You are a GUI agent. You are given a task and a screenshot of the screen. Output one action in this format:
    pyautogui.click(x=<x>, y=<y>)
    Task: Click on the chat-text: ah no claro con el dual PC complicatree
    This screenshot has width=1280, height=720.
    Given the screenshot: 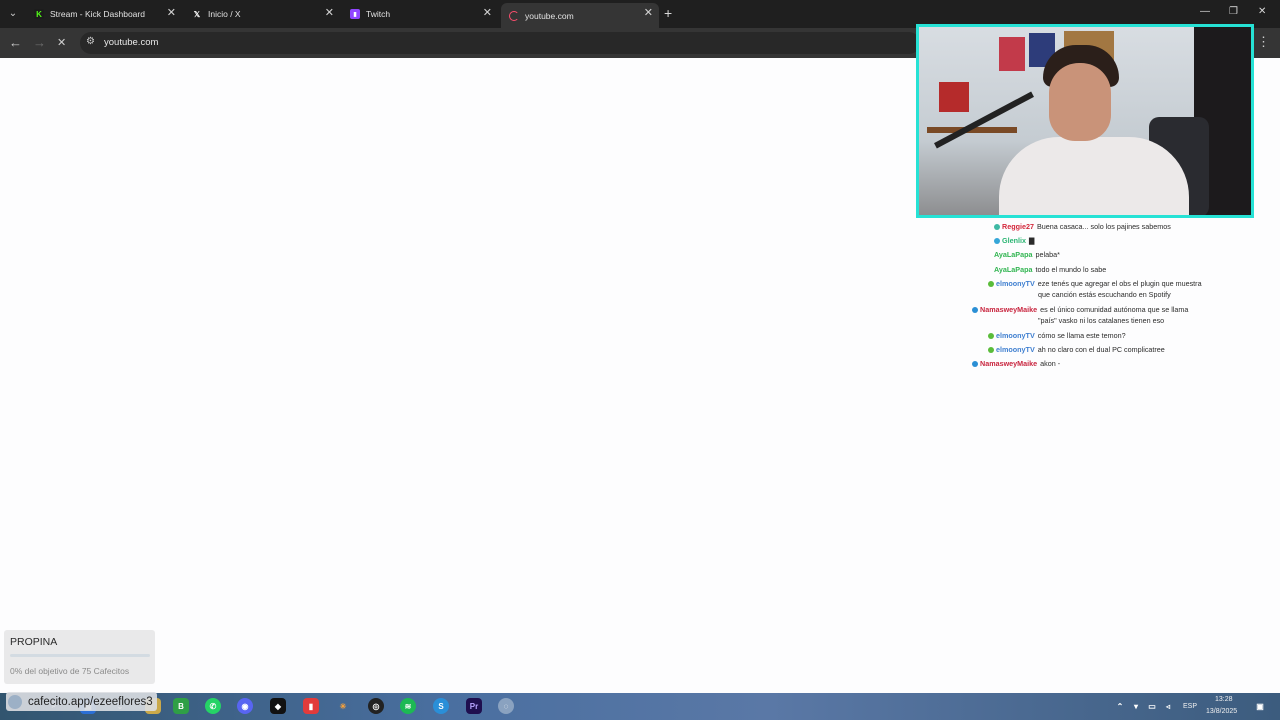 What is the action you would take?
    pyautogui.click(x=1101, y=349)
    